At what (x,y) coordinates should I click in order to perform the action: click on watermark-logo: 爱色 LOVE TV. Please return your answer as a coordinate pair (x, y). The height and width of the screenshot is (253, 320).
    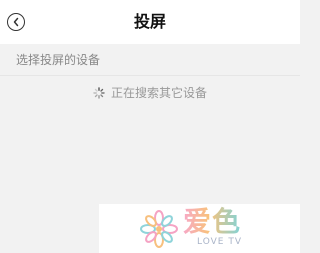
    Looking at the image, I should click on (199, 228).